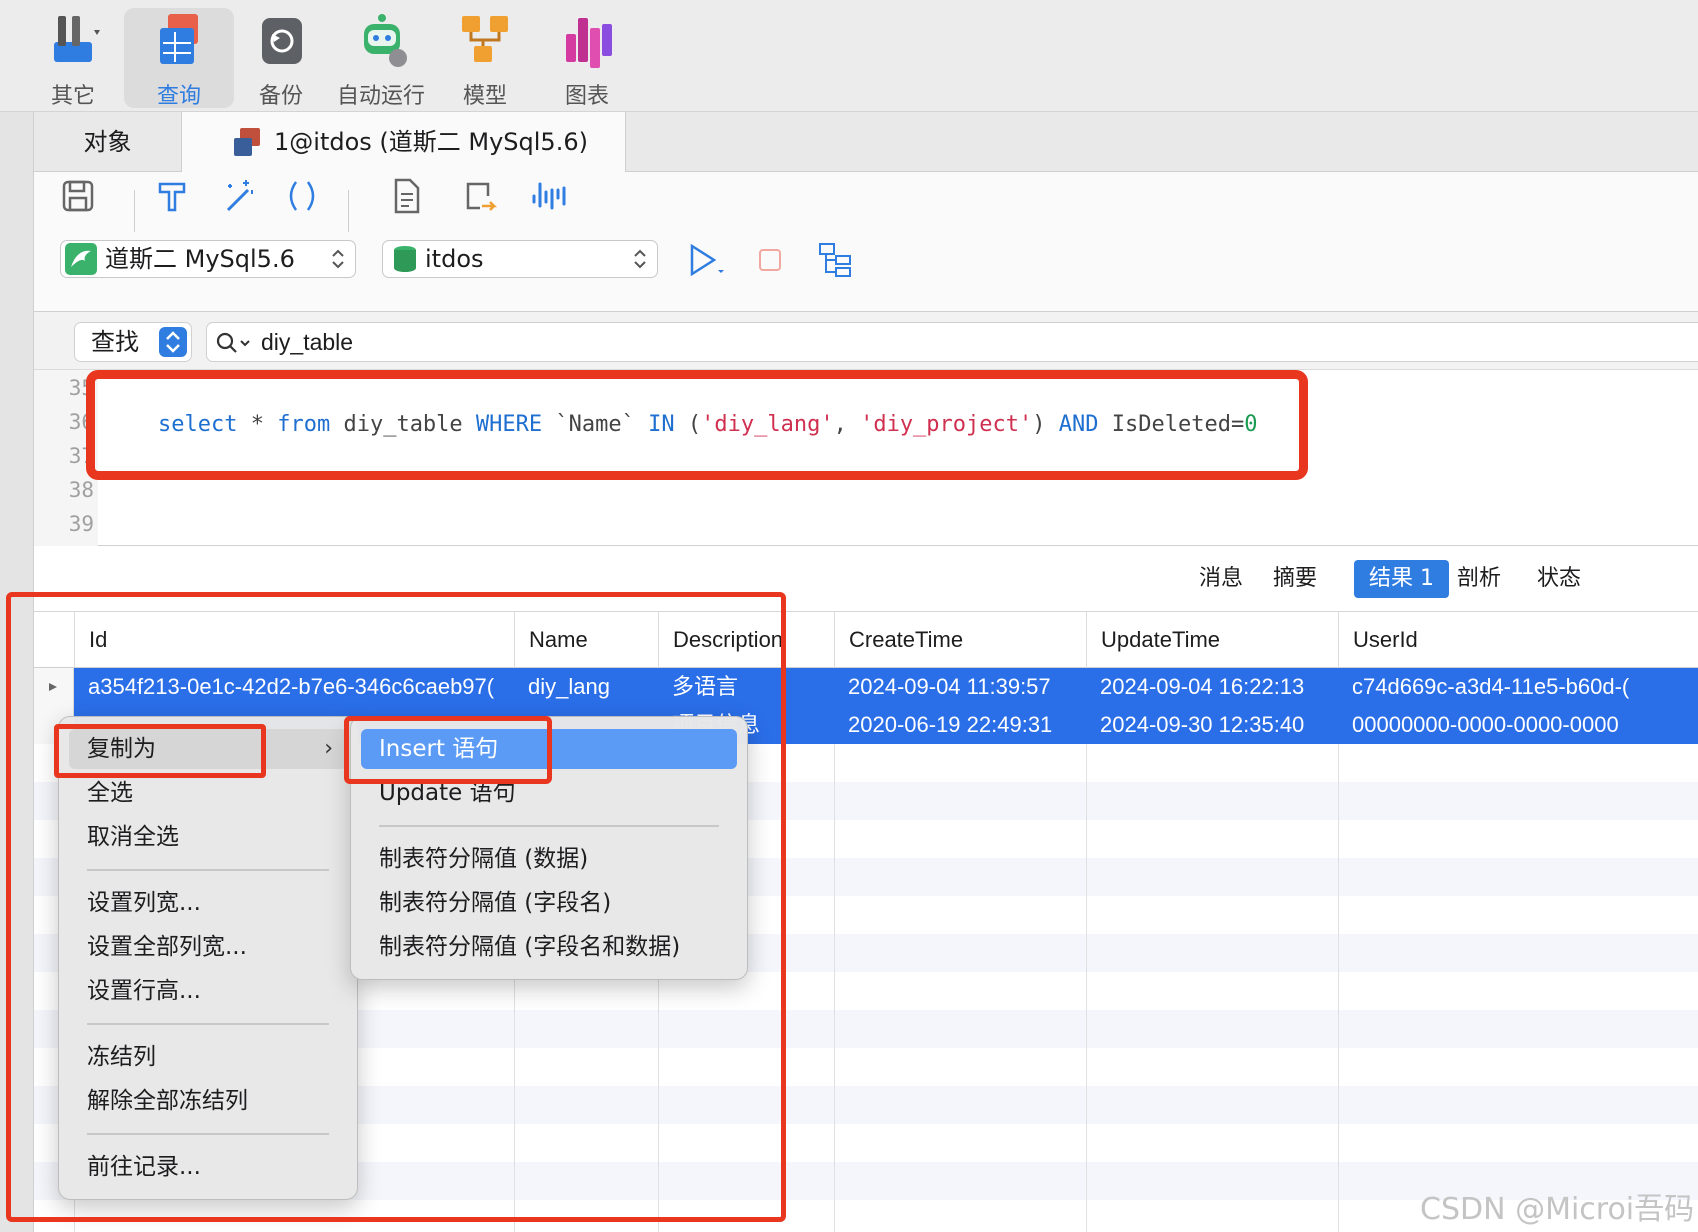  Describe the element at coordinates (160, 751) in the screenshot. I see `annotation-box-copy-as` at that location.